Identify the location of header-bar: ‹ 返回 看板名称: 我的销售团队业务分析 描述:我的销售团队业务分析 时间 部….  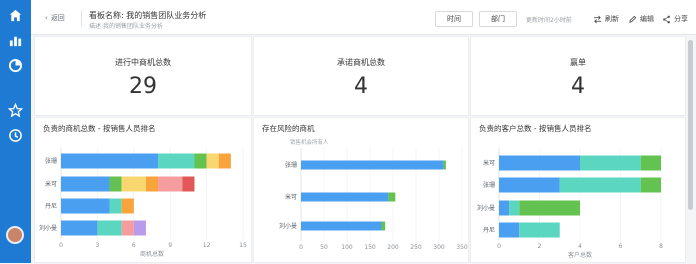
(363, 17).